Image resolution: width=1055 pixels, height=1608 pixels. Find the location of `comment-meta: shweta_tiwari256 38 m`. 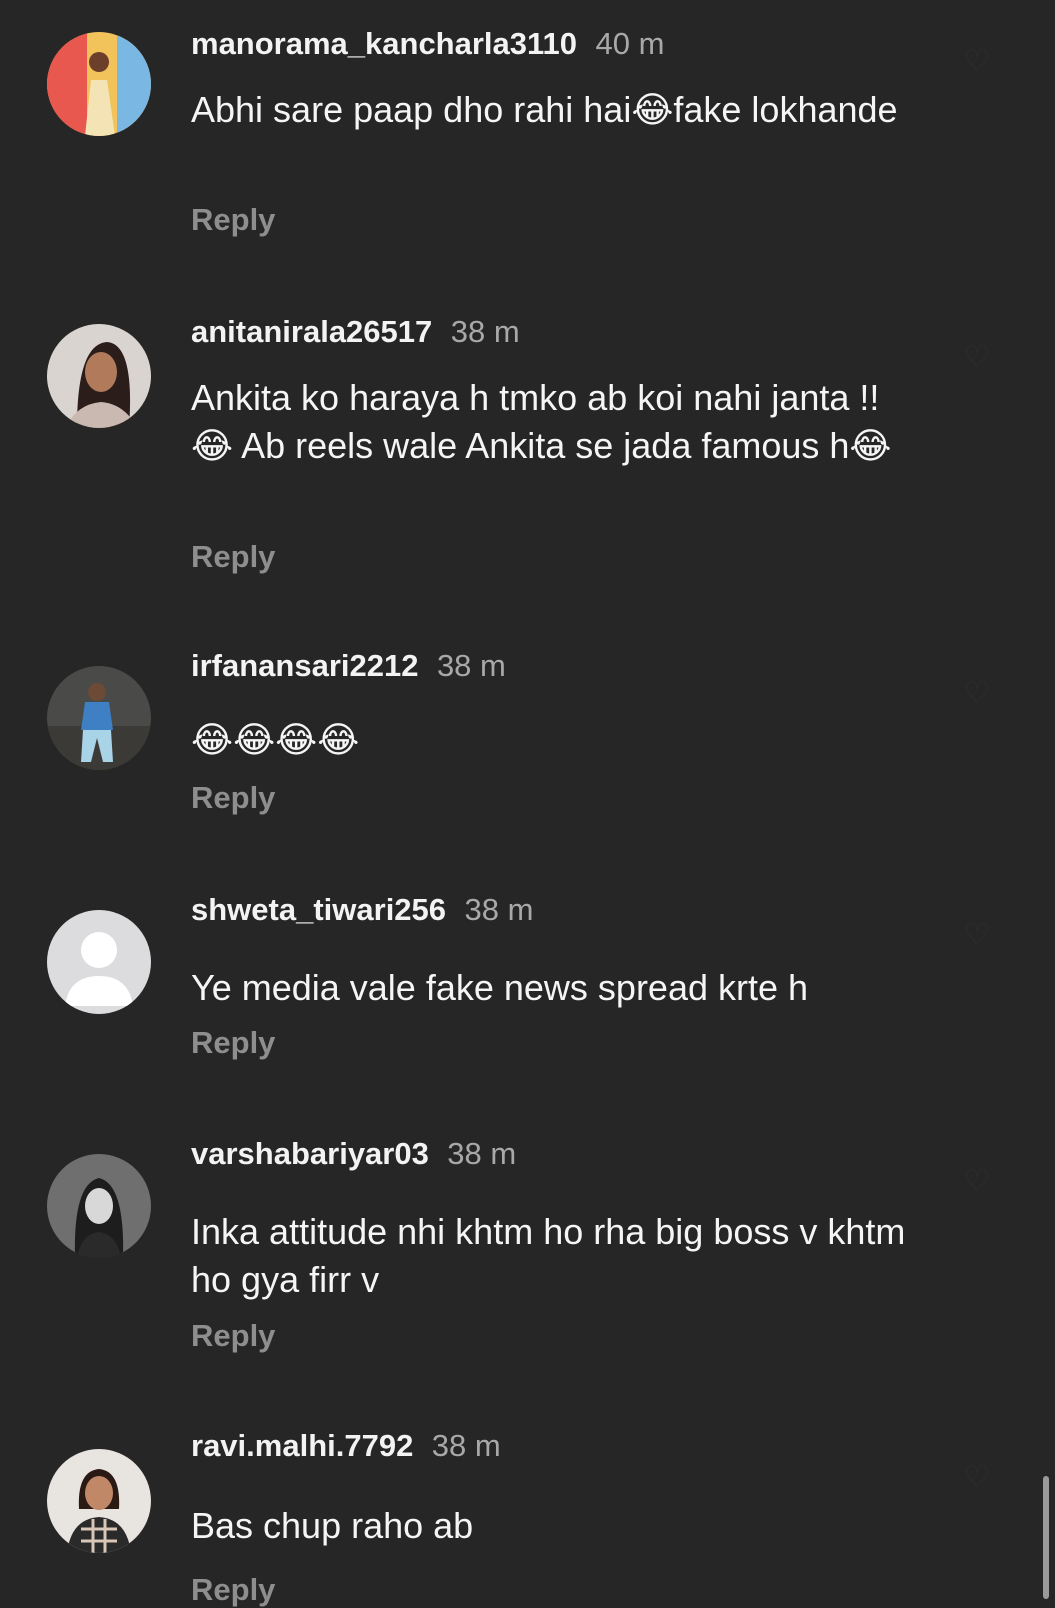

comment-meta: shweta_tiwari256 38 m is located at coordinates (362, 910).